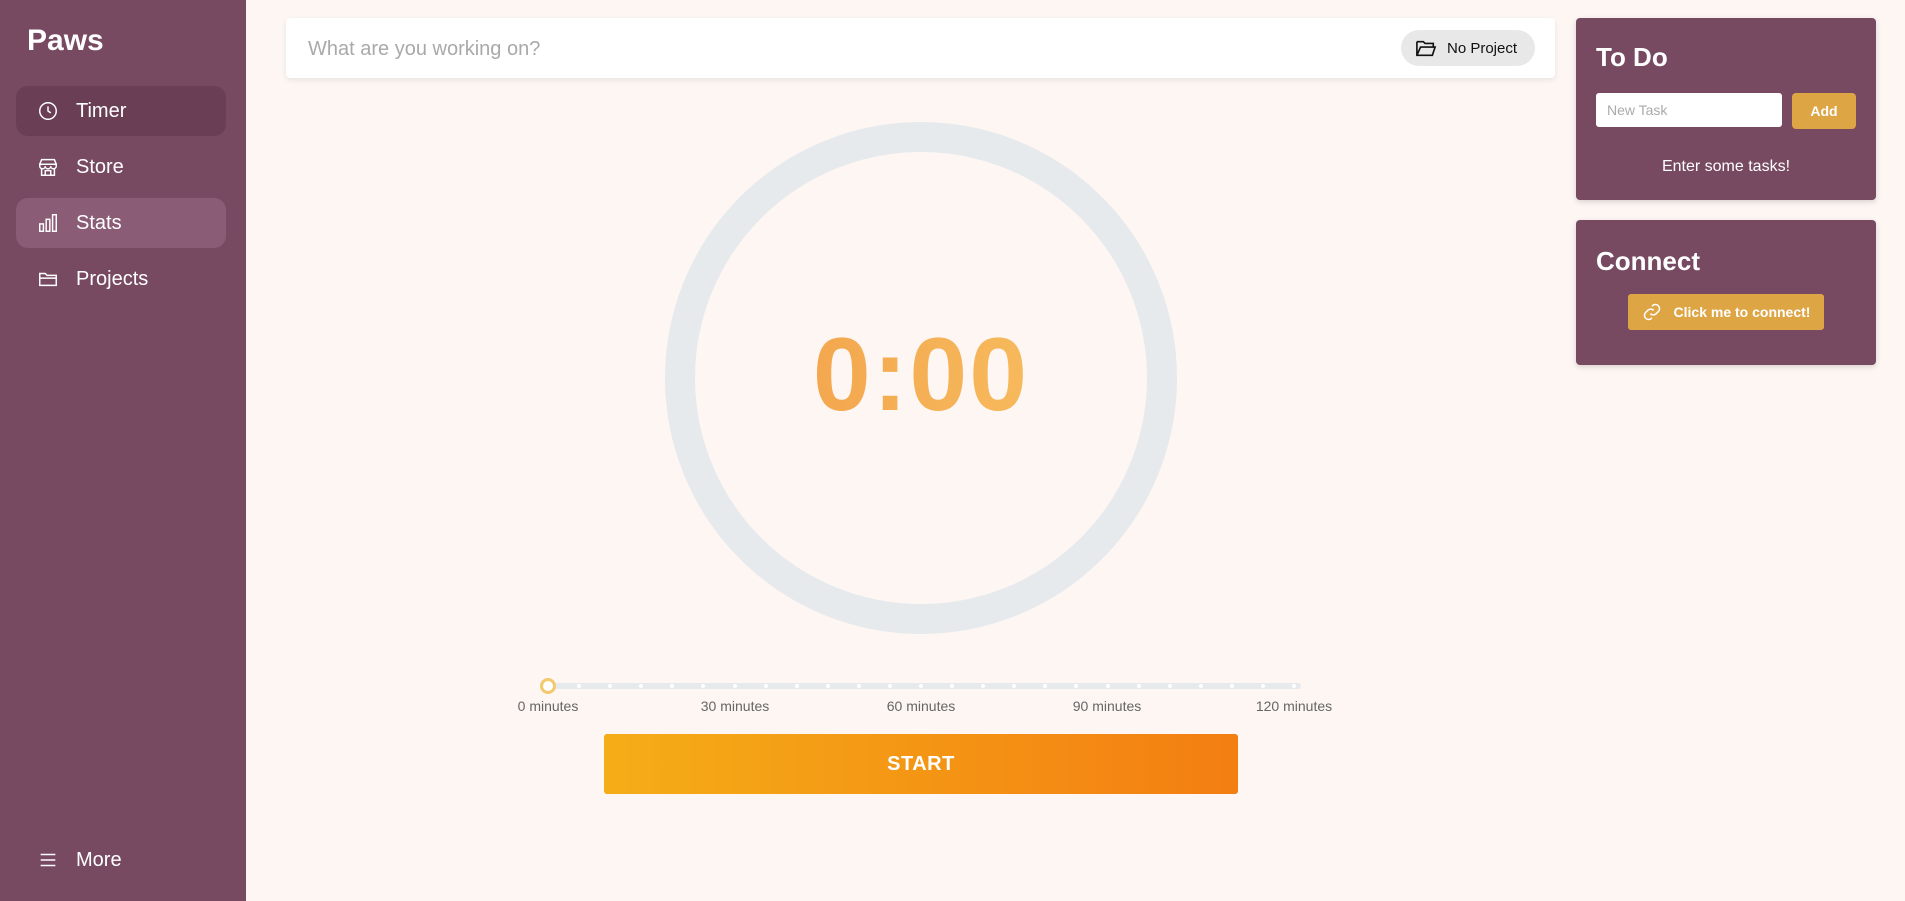  Describe the element at coordinates (833, 49) in the screenshot. I see `task-input` at that location.